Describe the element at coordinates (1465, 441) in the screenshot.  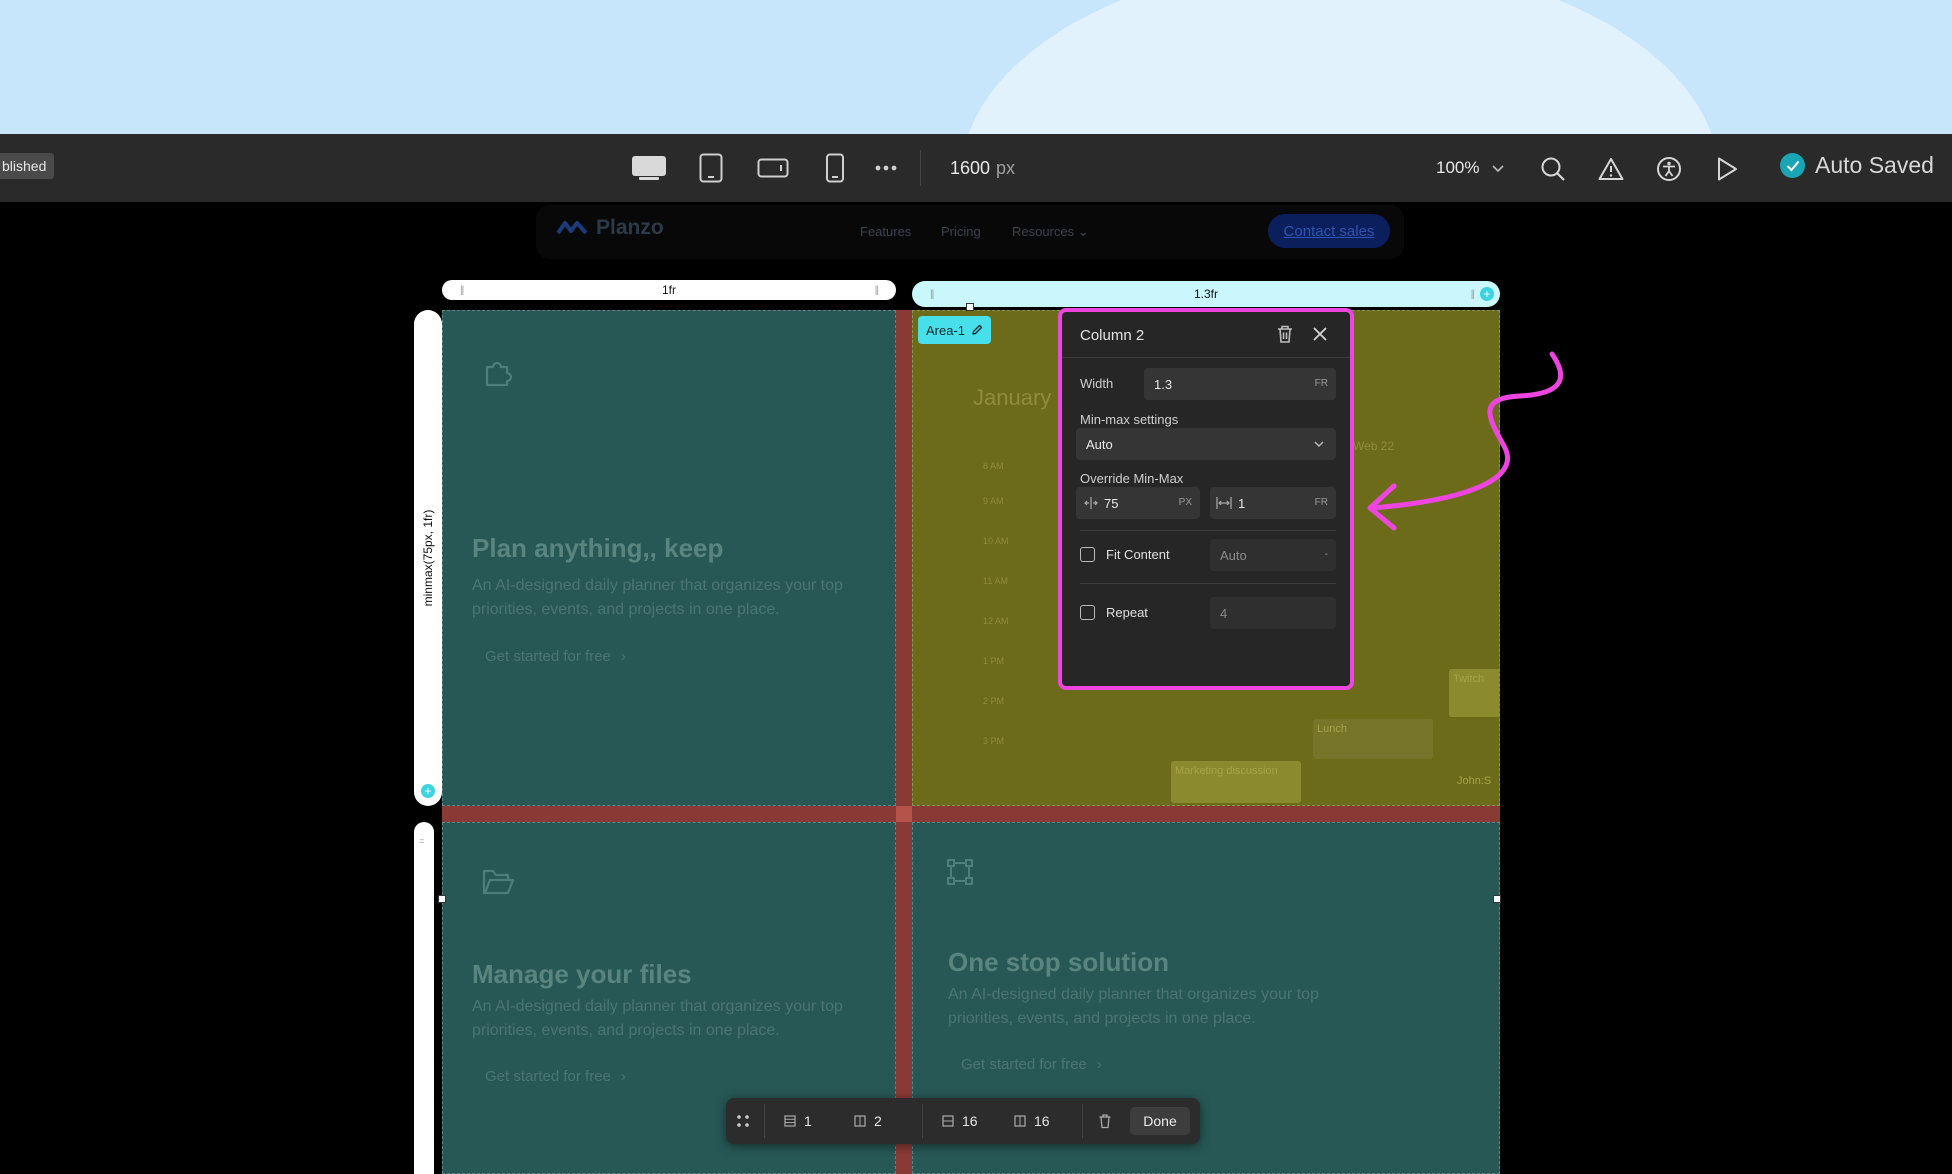
I see `annotation-arrow-icon` at that location.